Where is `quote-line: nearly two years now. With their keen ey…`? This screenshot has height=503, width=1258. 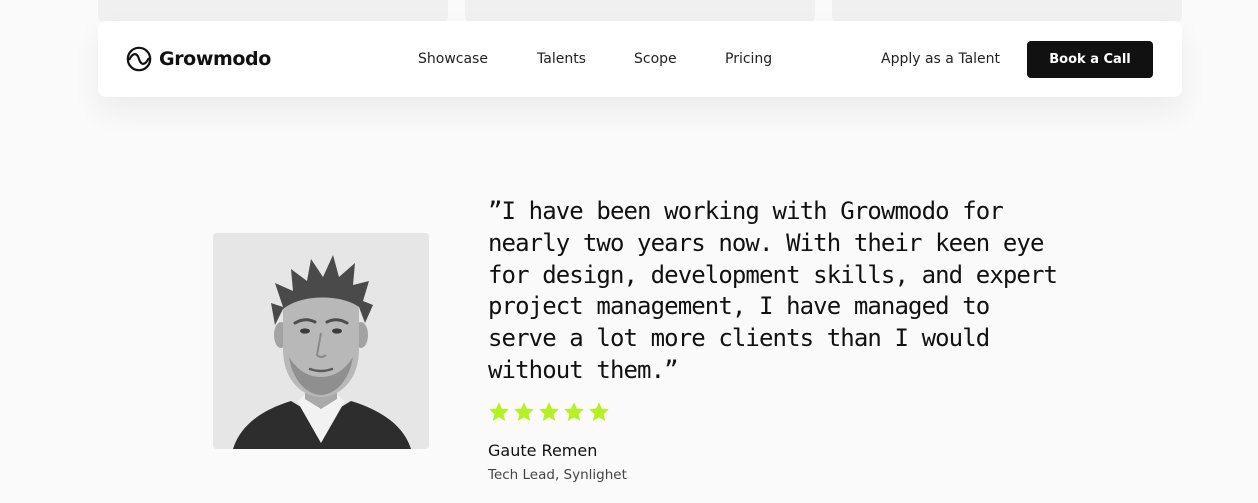
quote-line: nearly two years now. With their keen ey… is located at coordinates (766, 242).